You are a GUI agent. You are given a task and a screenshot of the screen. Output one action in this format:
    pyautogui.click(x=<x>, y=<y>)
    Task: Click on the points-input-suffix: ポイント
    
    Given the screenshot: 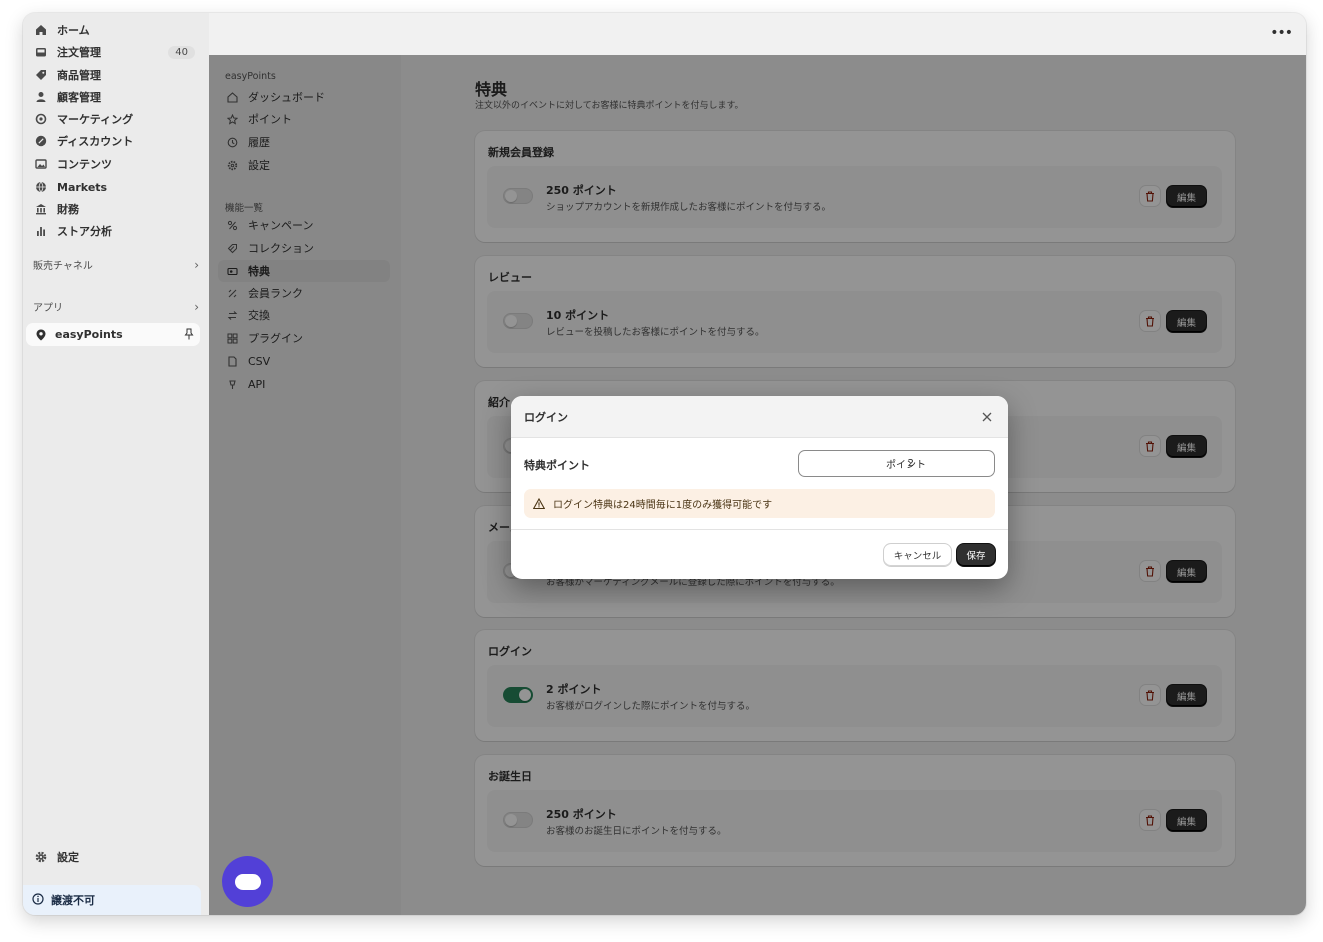 What is the action you would take?
    pyautogui.click(x=906, y=465)
    